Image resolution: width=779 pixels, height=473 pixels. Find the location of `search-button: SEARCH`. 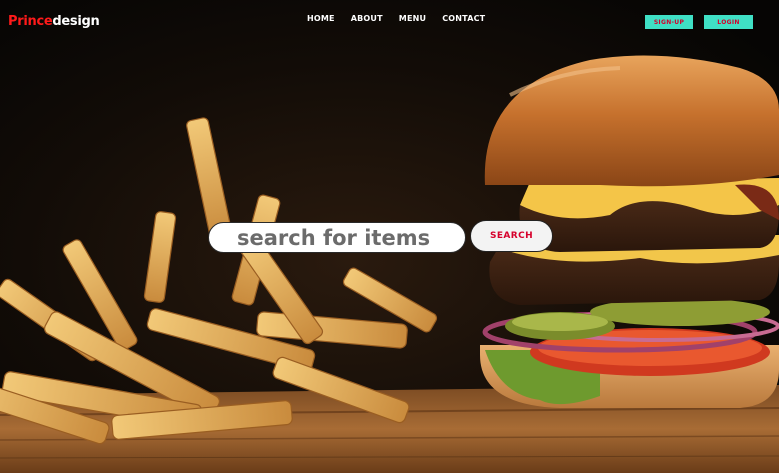

search-button: SEARCH is located at coordinates (511, 236).